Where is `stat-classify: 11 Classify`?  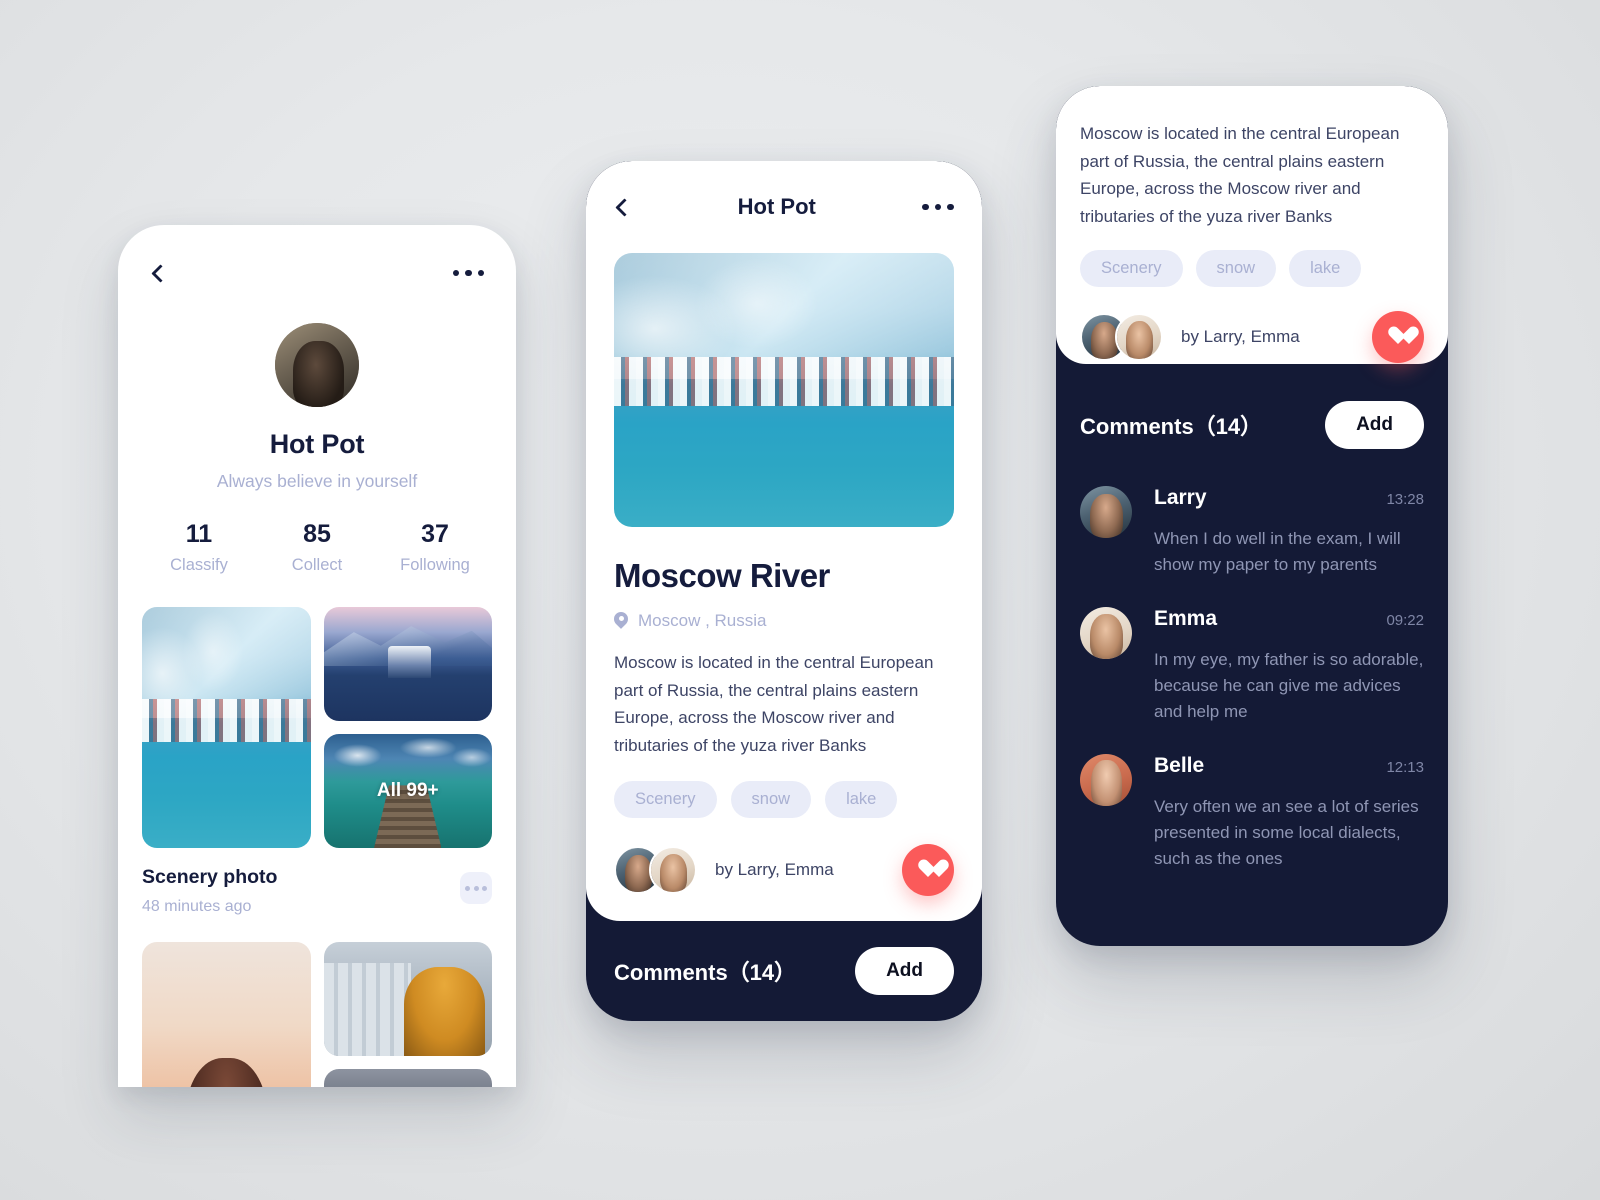 stat-classify: 11 Classify is located at coordinates (199, 547).